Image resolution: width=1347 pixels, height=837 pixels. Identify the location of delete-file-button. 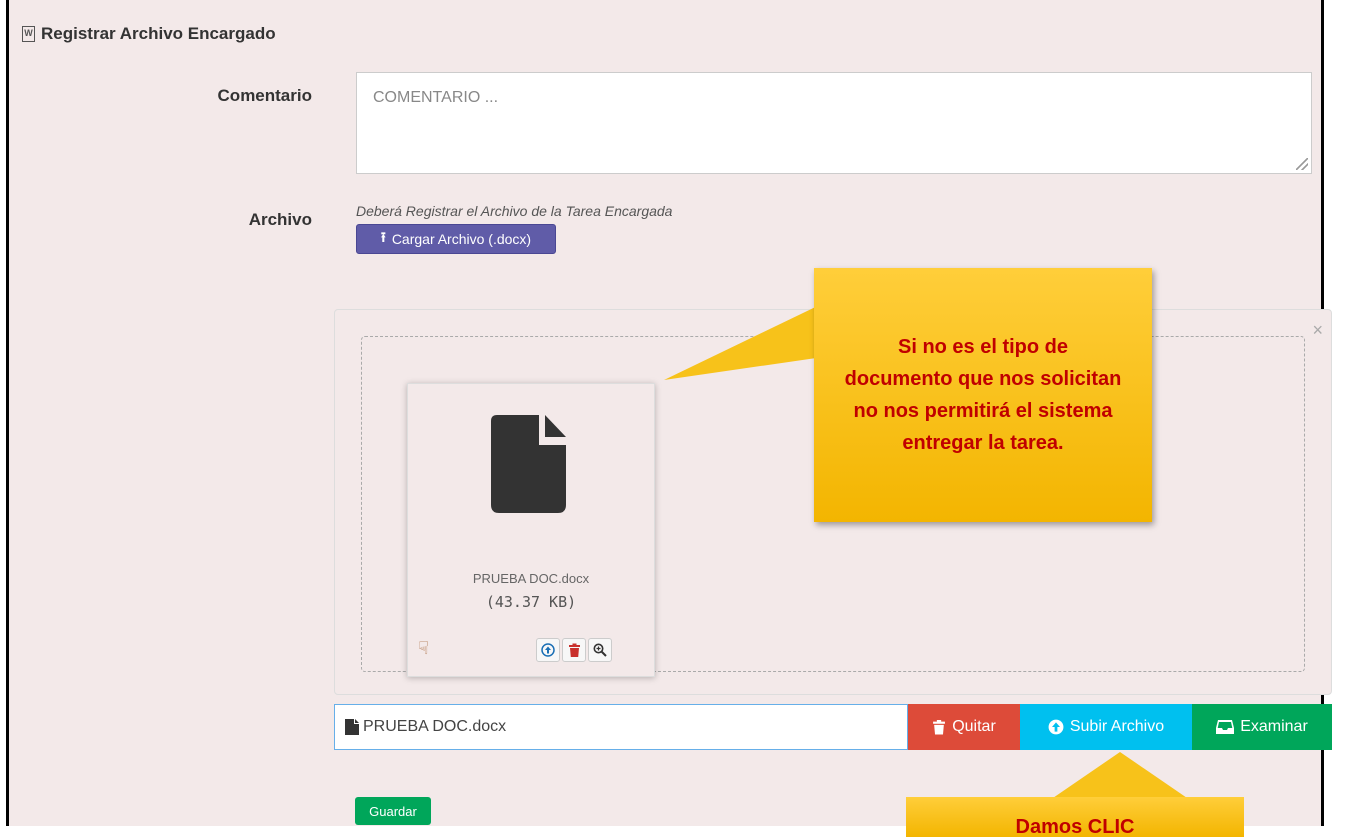
(574, 650).